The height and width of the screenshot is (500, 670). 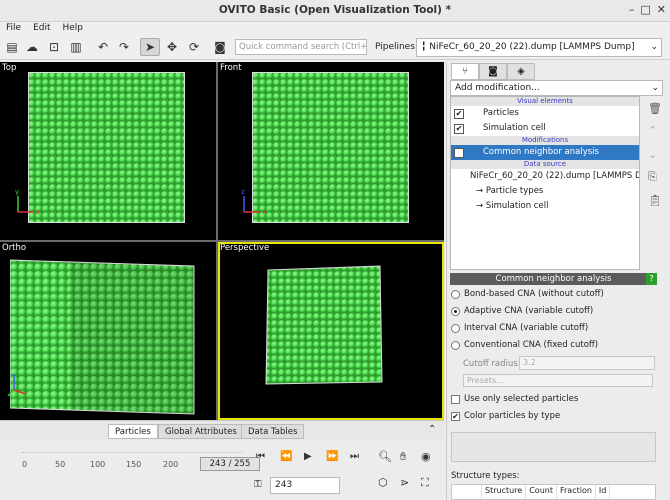 What do you see at coordinates (305, 485) in the screenshot?
I see `frame-spinner: 243` at bounding box center [305, 485].